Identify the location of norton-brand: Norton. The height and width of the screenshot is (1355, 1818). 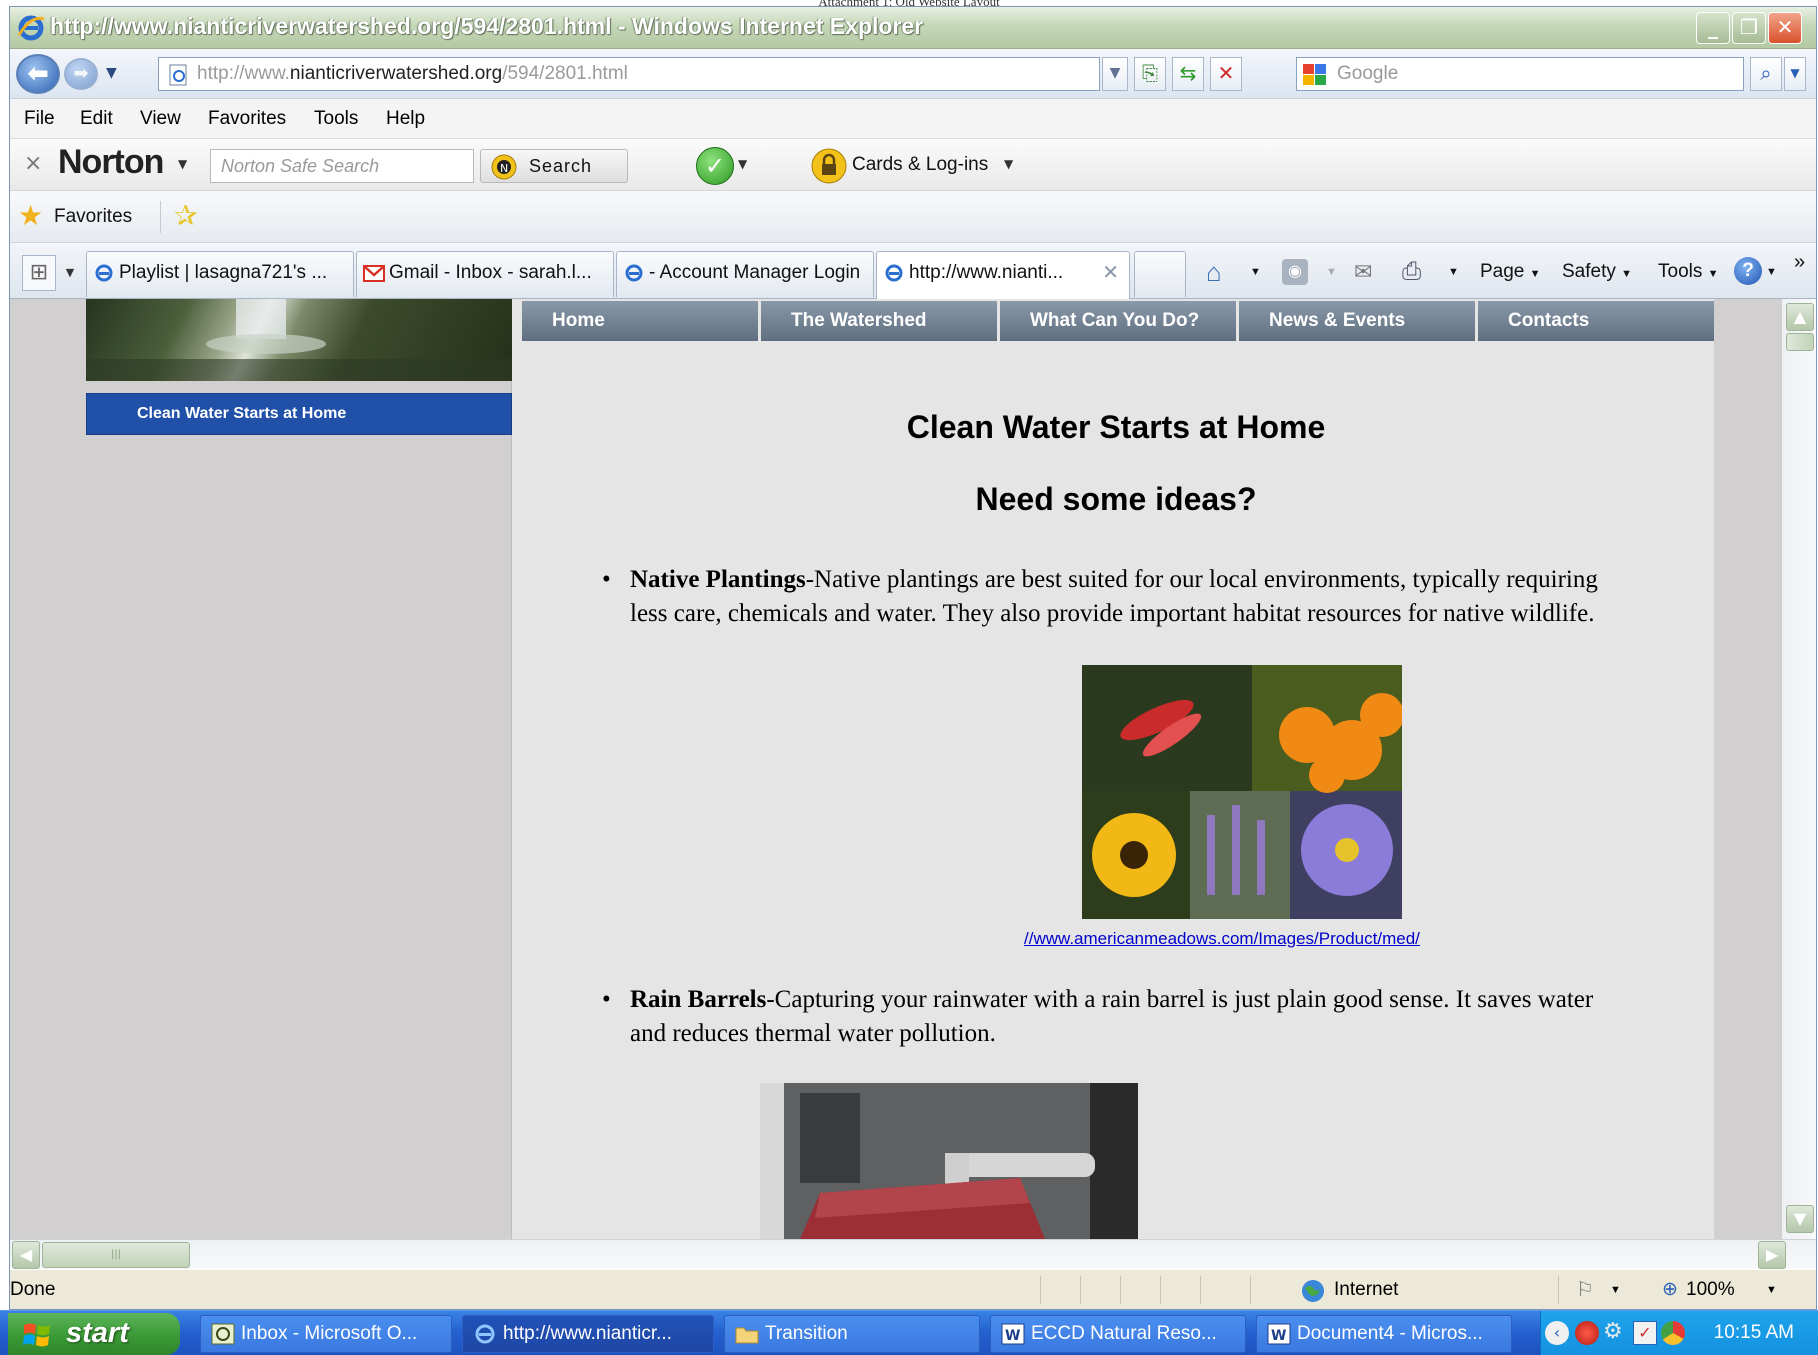
(111, 162).